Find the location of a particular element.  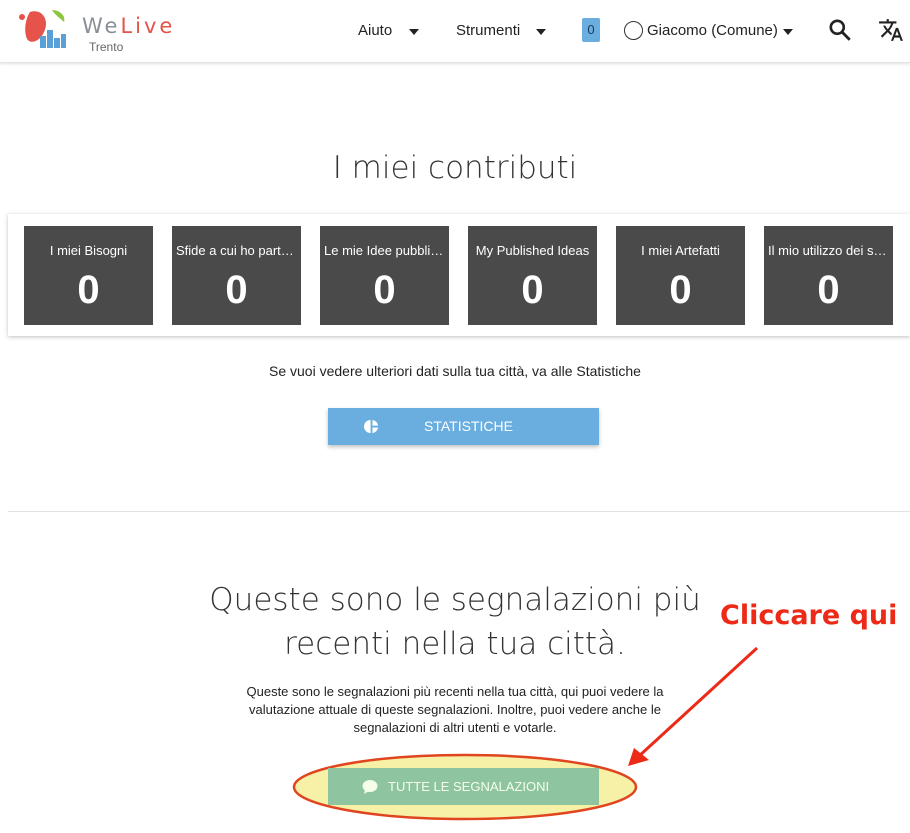

stat-label: I miei Artefatti is located at coordinates (680, 250).